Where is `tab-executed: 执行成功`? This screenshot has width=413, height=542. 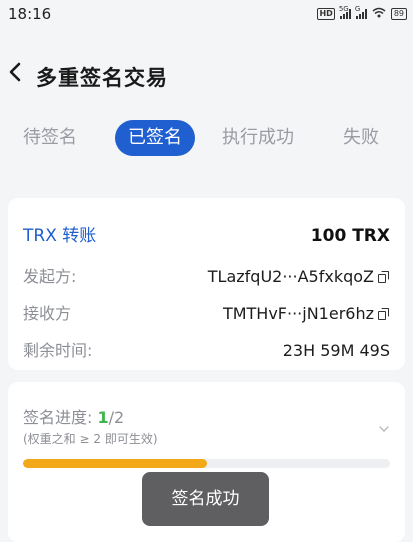 tab-executed: 执行成功 is located at coordinates (258, 138).